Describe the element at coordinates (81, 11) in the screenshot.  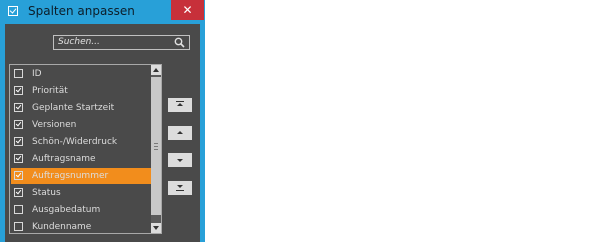
I see `window-title: Spalten anpassen` at that location.